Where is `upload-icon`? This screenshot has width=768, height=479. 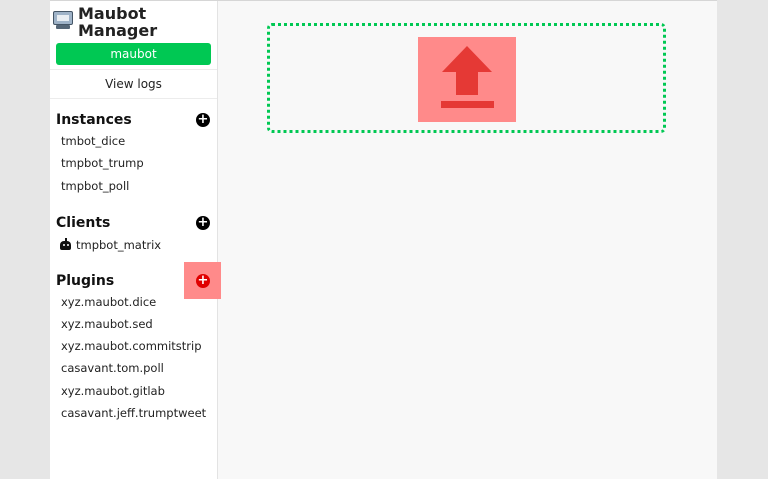
upload-icon is located at coordinates (467, 77).